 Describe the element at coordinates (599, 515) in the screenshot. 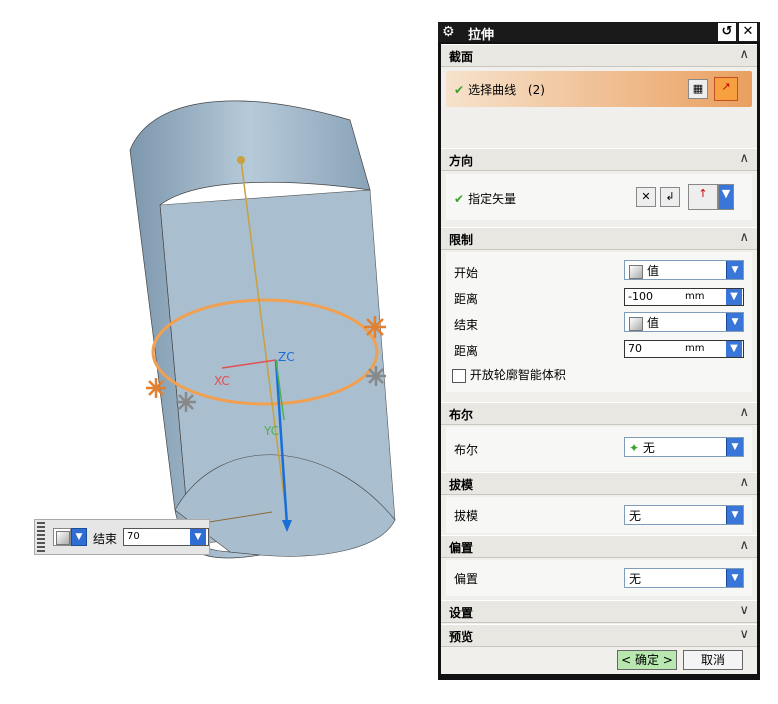

I see `draft-group: 拔模 无 ▼` at that location.